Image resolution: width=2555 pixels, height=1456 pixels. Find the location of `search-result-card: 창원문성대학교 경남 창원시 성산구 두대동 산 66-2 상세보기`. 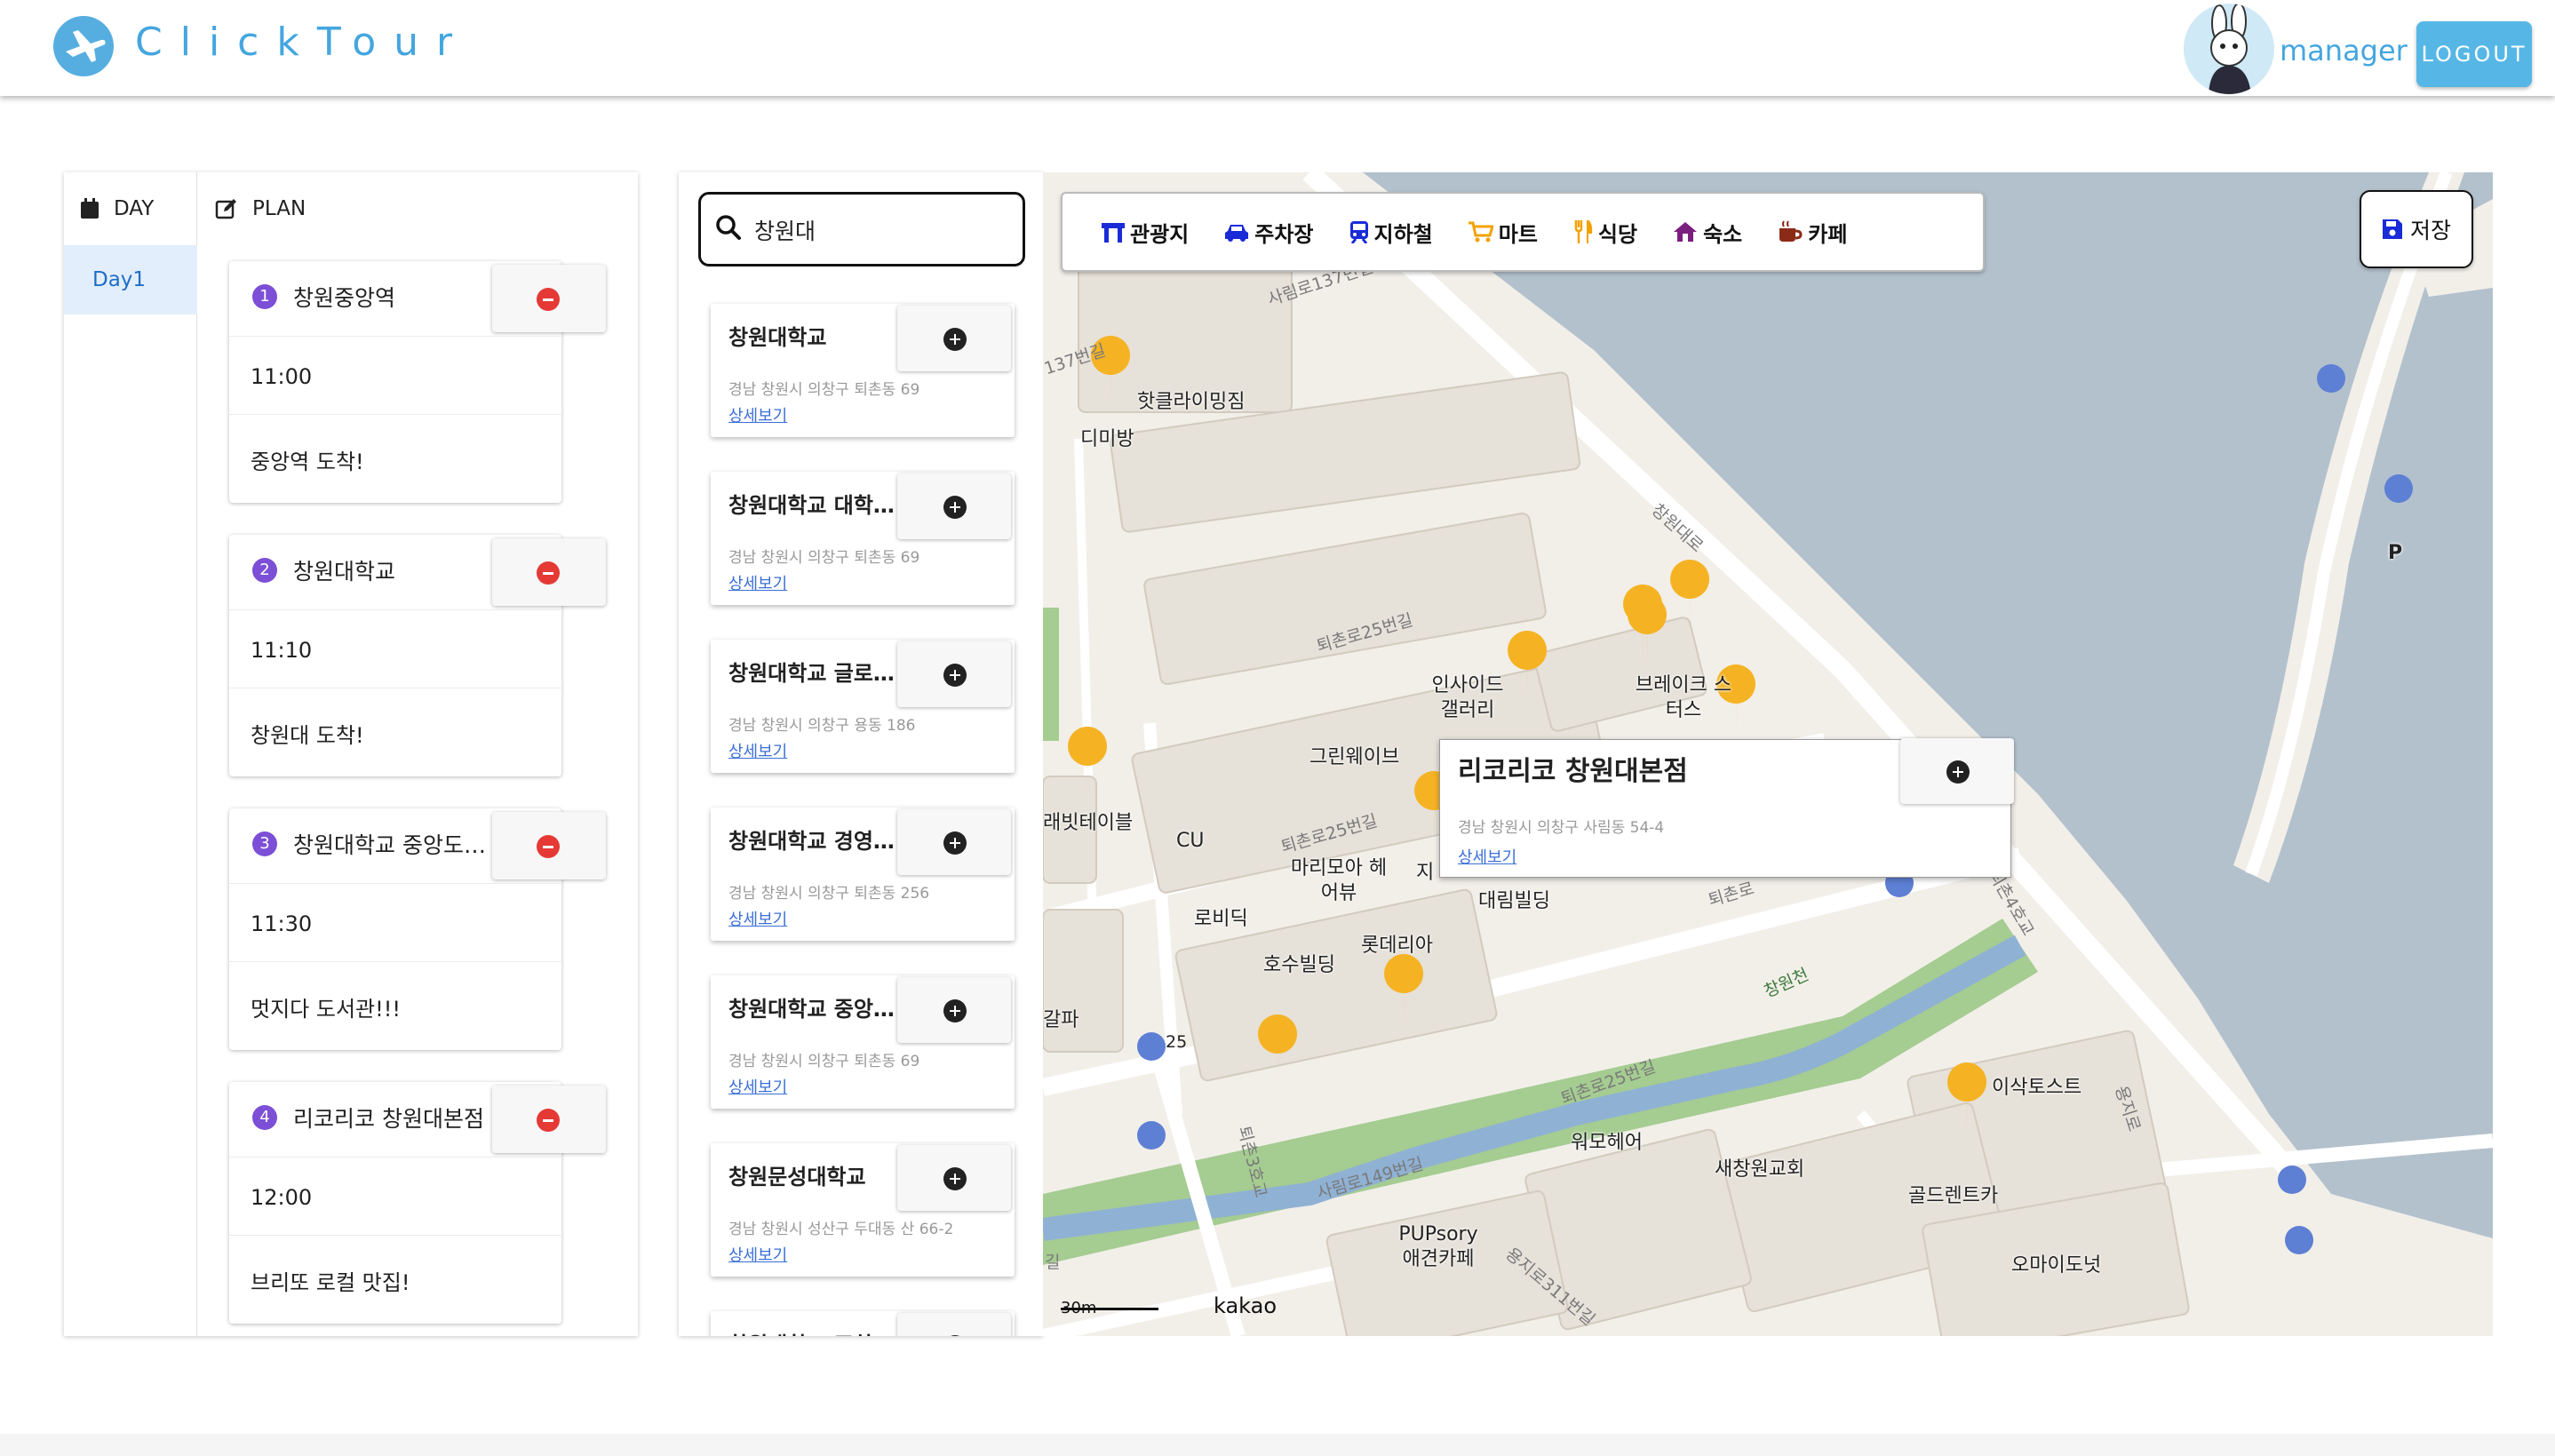

search-result-card: 창원문성대학교 경남 창원시 성산구 두대동 산 66-2 상세보기 is located at coordinates (863, 1210).